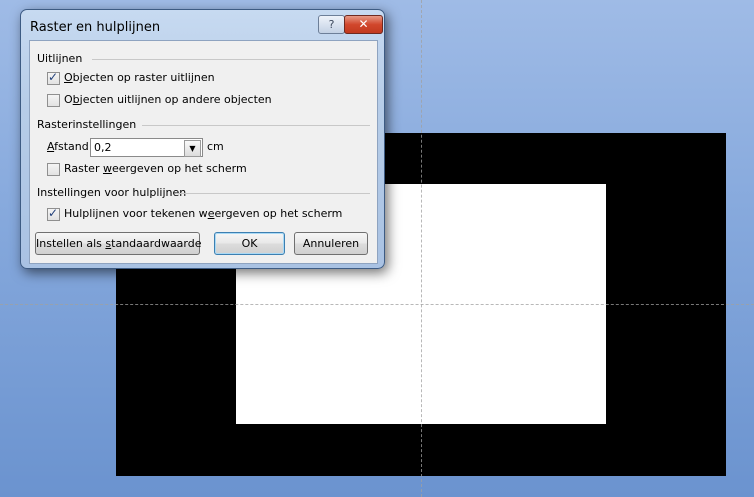 This screenshot has width=754, height=497. I want to click on show-guides-checkbox, so click(53, 213).